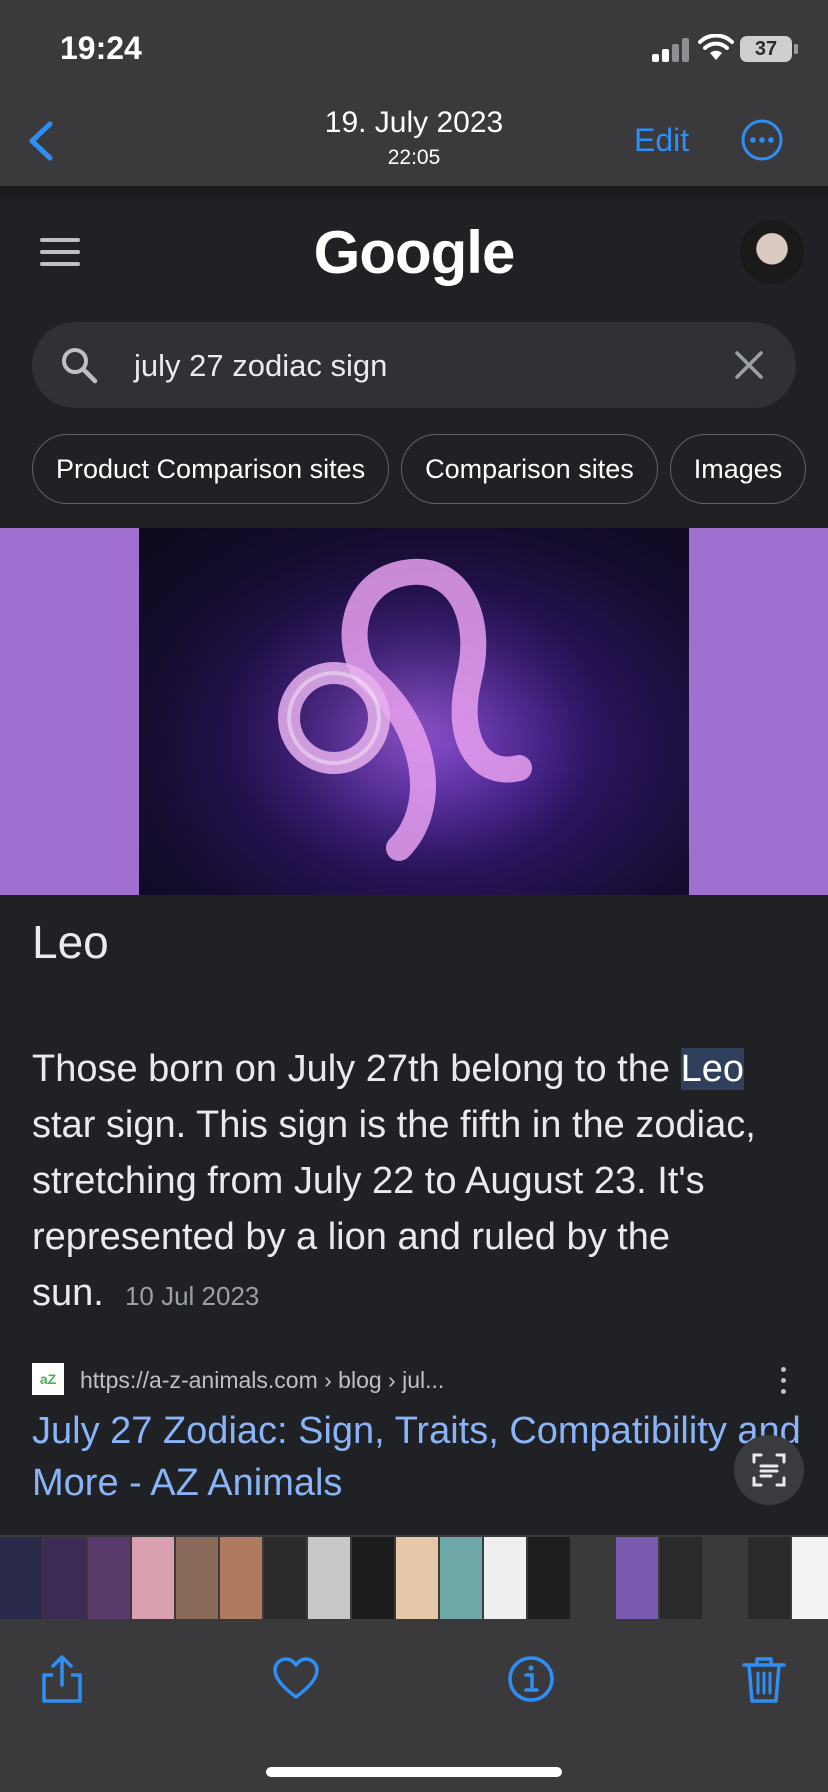 This screenshot has height=1792, width=828. I want to click on search-bar: july 27 zodiac sign, so click(414, 365).